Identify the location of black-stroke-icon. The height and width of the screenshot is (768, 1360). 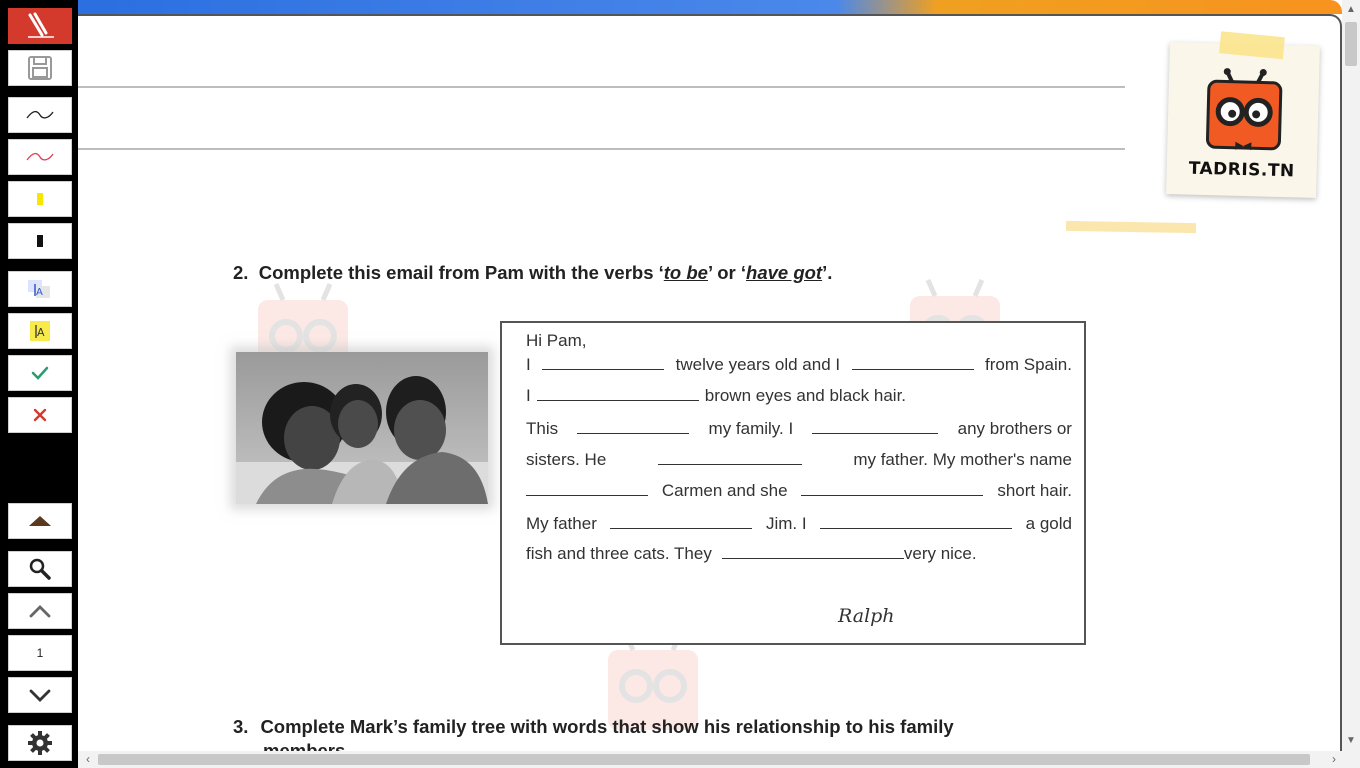
(40, 114).